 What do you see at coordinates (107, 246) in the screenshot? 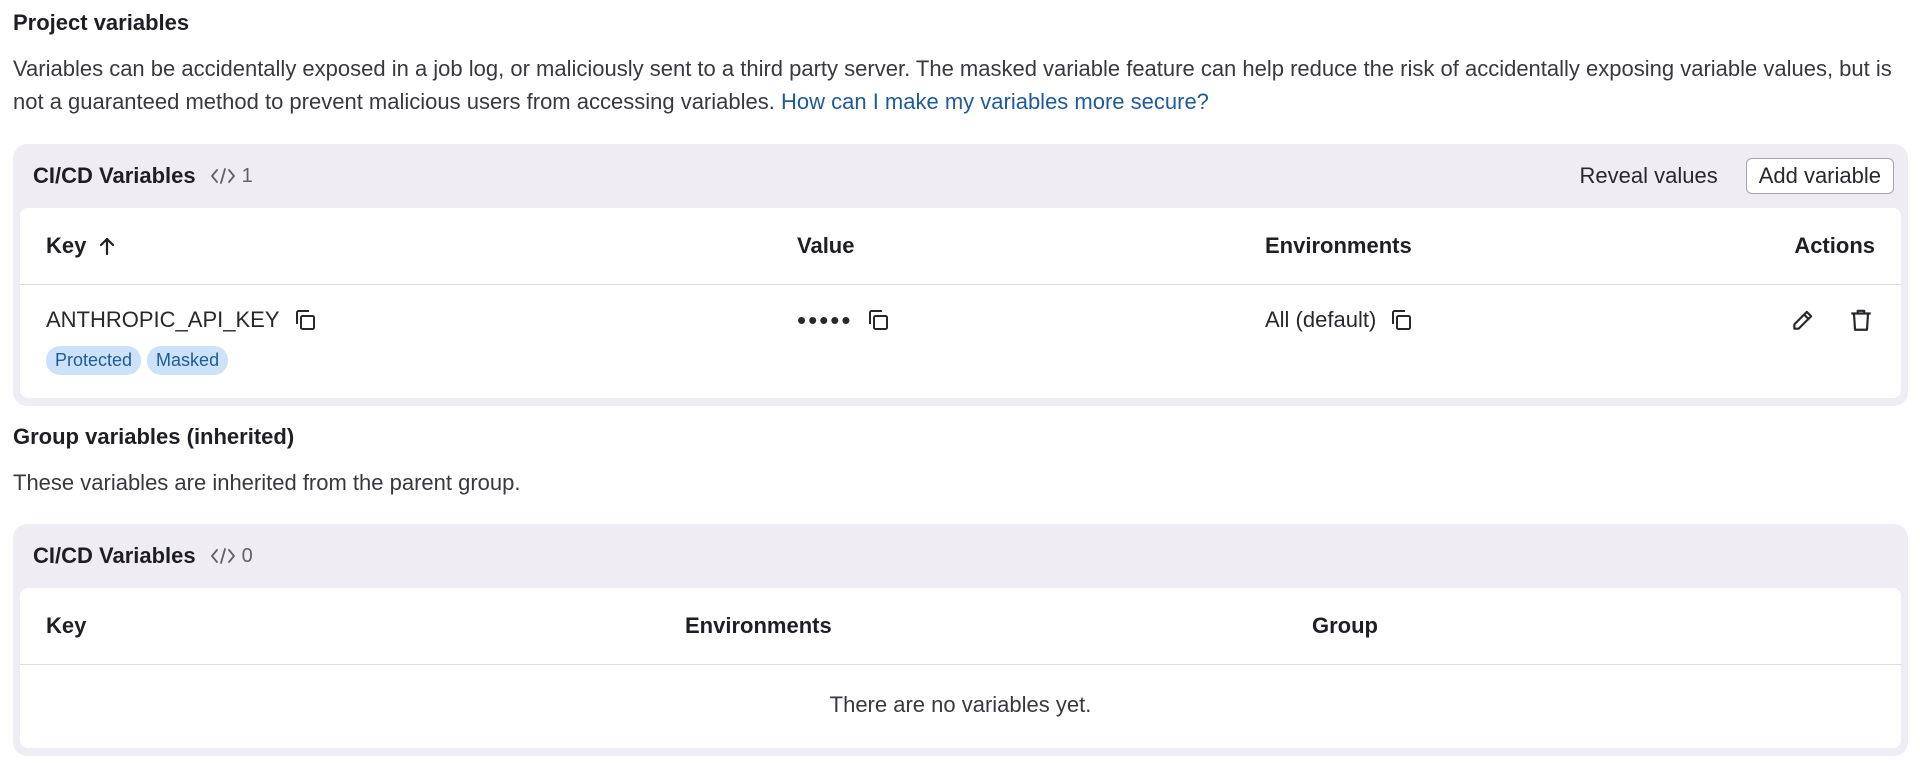
I see `arrow-up-icon` at bounding box center [107, 246].